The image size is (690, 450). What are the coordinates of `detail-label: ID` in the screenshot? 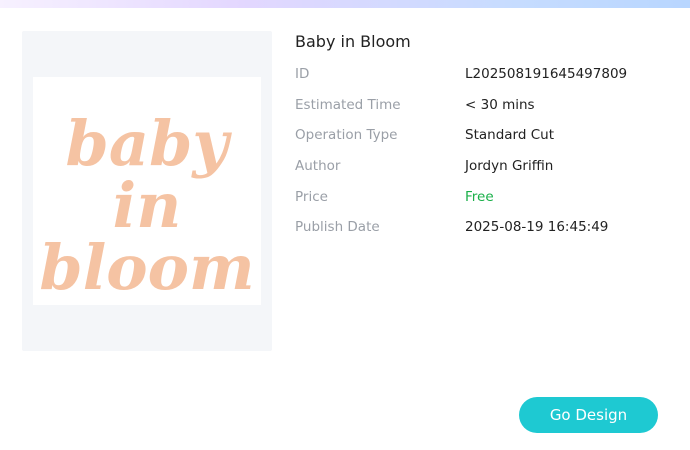 It's located at (302, 74).